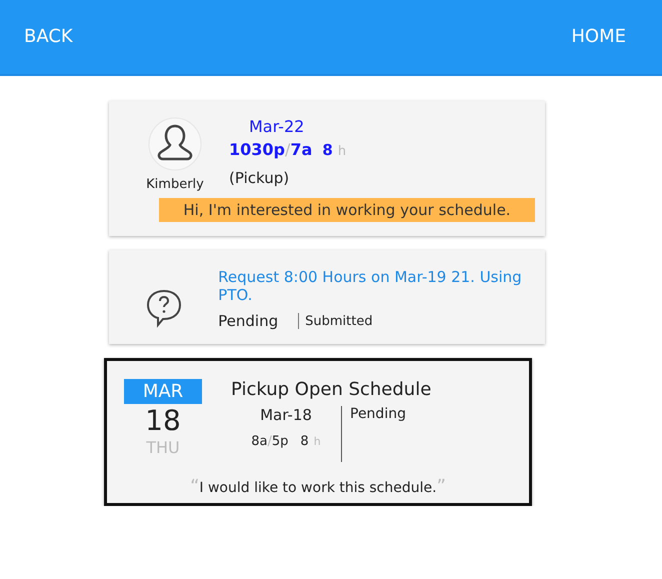 This screenshot has width=662, height=579. What do you see at coordinates (175, 144) in the screenshot?
I see `person-icon` at bounding box center [175, 144].